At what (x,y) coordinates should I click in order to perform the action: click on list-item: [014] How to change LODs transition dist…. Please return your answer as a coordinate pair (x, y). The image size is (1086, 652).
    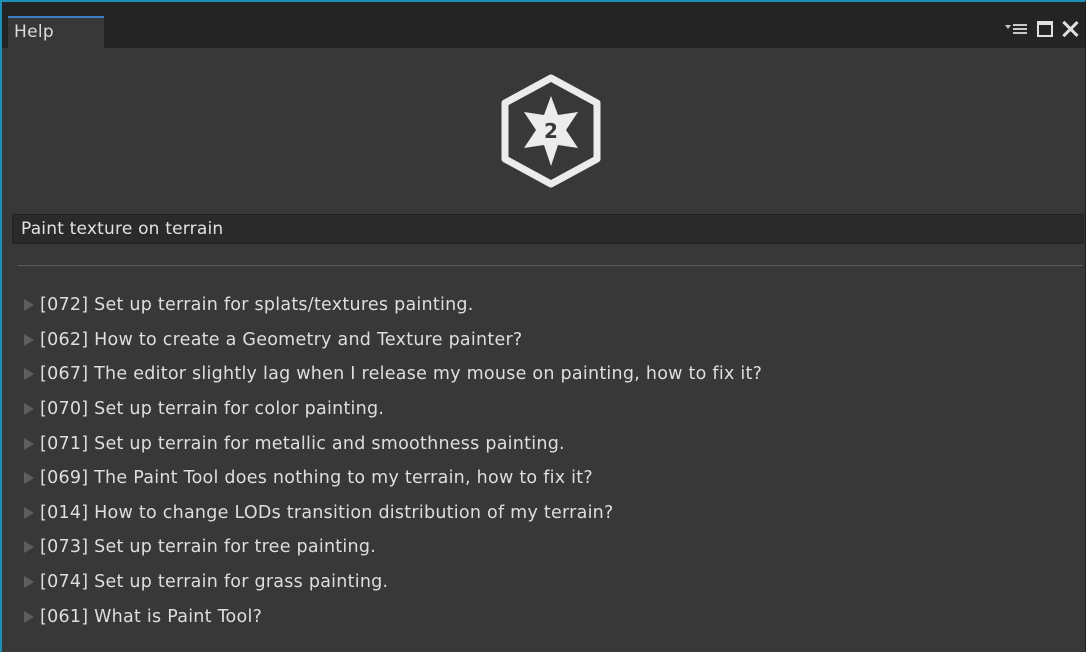
    Looking at the image, I should click on (392, 513).